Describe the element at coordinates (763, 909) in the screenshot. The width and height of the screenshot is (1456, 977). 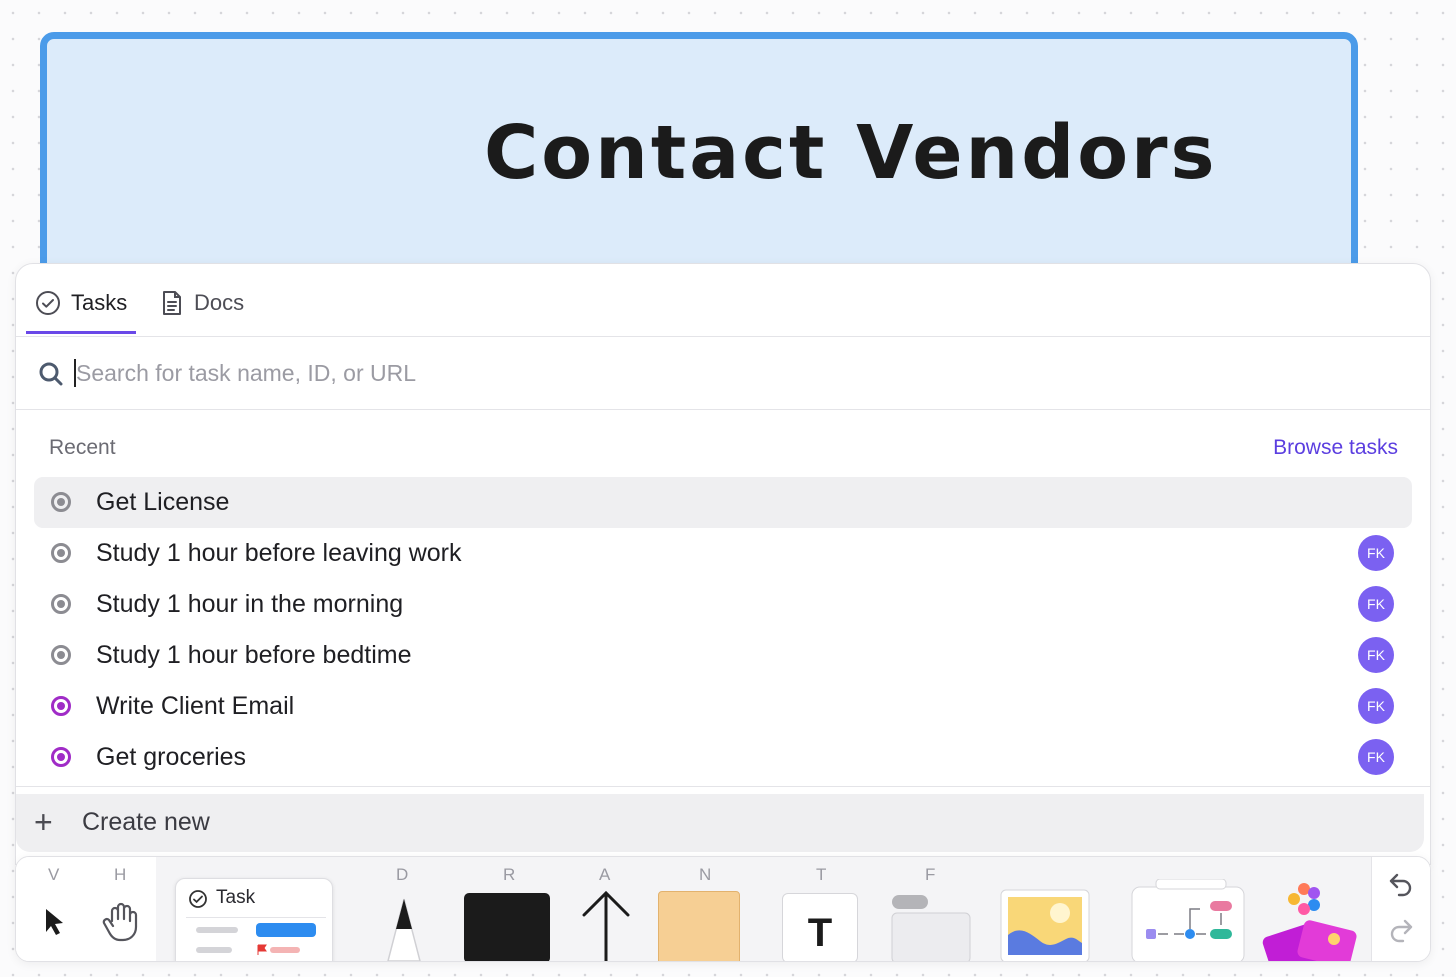
I see `toolbar-tools-group: Task D R A N T T F` at that location.